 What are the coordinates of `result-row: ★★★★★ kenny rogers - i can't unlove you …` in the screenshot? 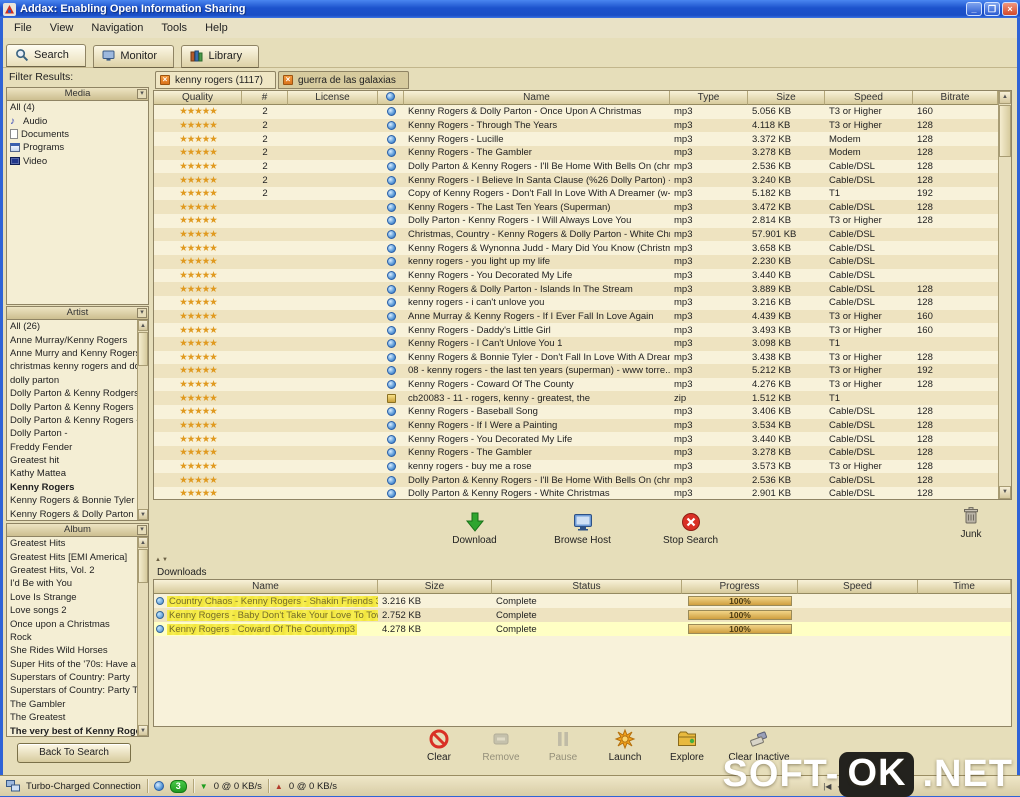 It's located at (576, 302).